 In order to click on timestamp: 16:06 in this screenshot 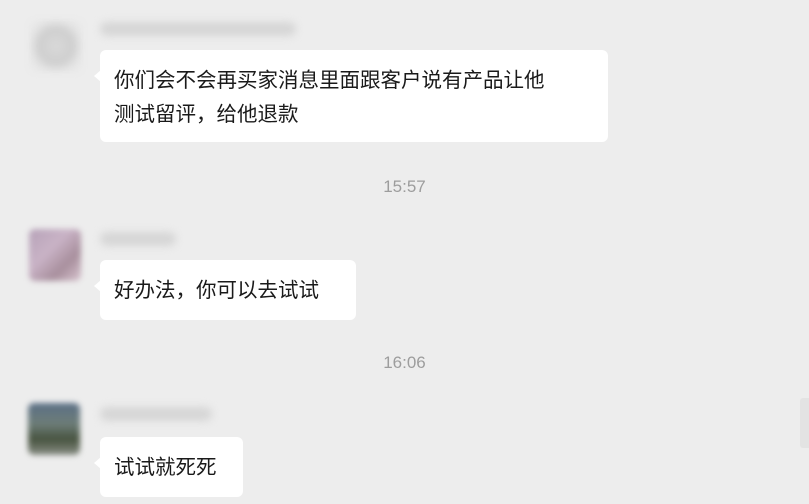, I will do `click(404, 362)`.